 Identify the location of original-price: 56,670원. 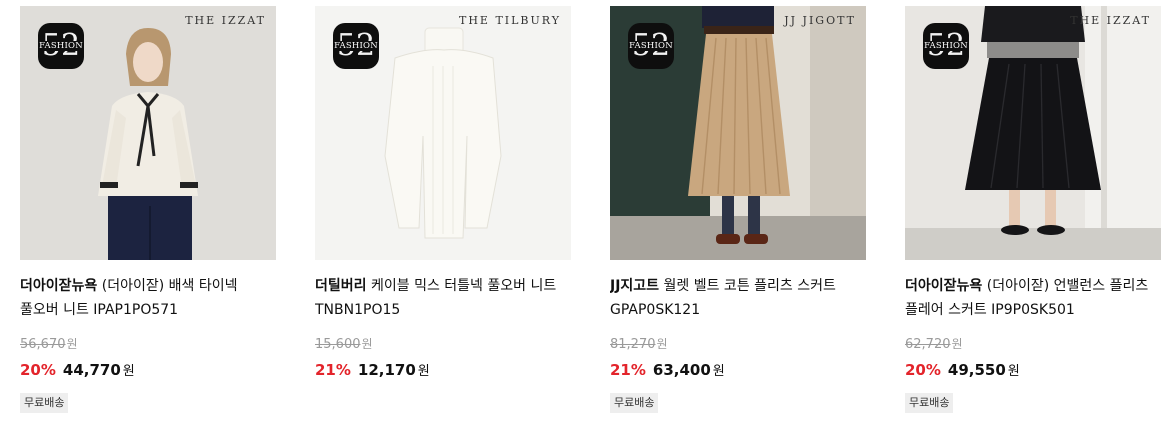
(49, 344).